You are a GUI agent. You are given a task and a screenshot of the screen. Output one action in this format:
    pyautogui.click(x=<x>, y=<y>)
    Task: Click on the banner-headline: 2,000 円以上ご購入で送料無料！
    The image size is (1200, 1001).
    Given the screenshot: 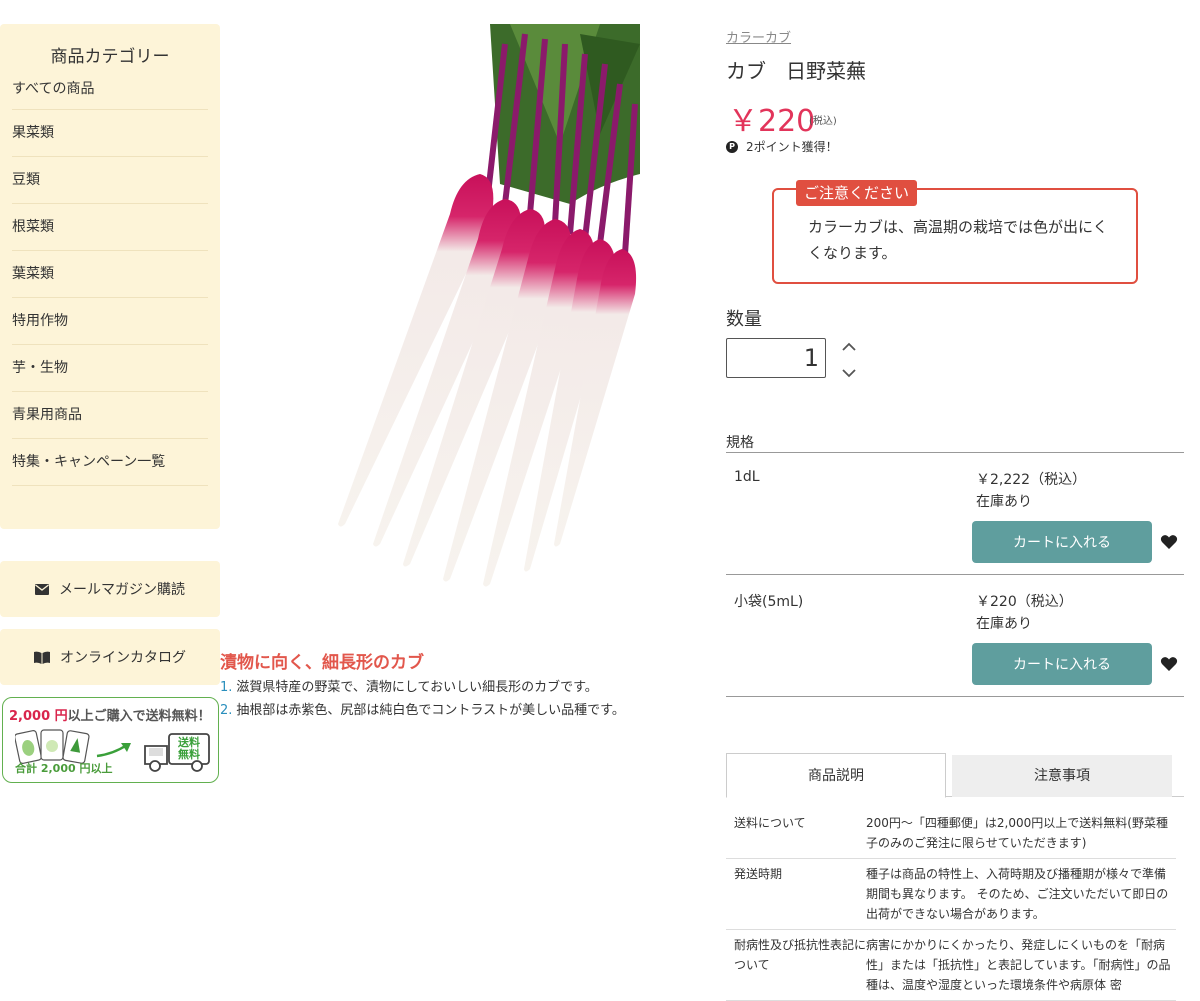 What is the action you would take?
    pyautogui.click(x=110, y=711)
    